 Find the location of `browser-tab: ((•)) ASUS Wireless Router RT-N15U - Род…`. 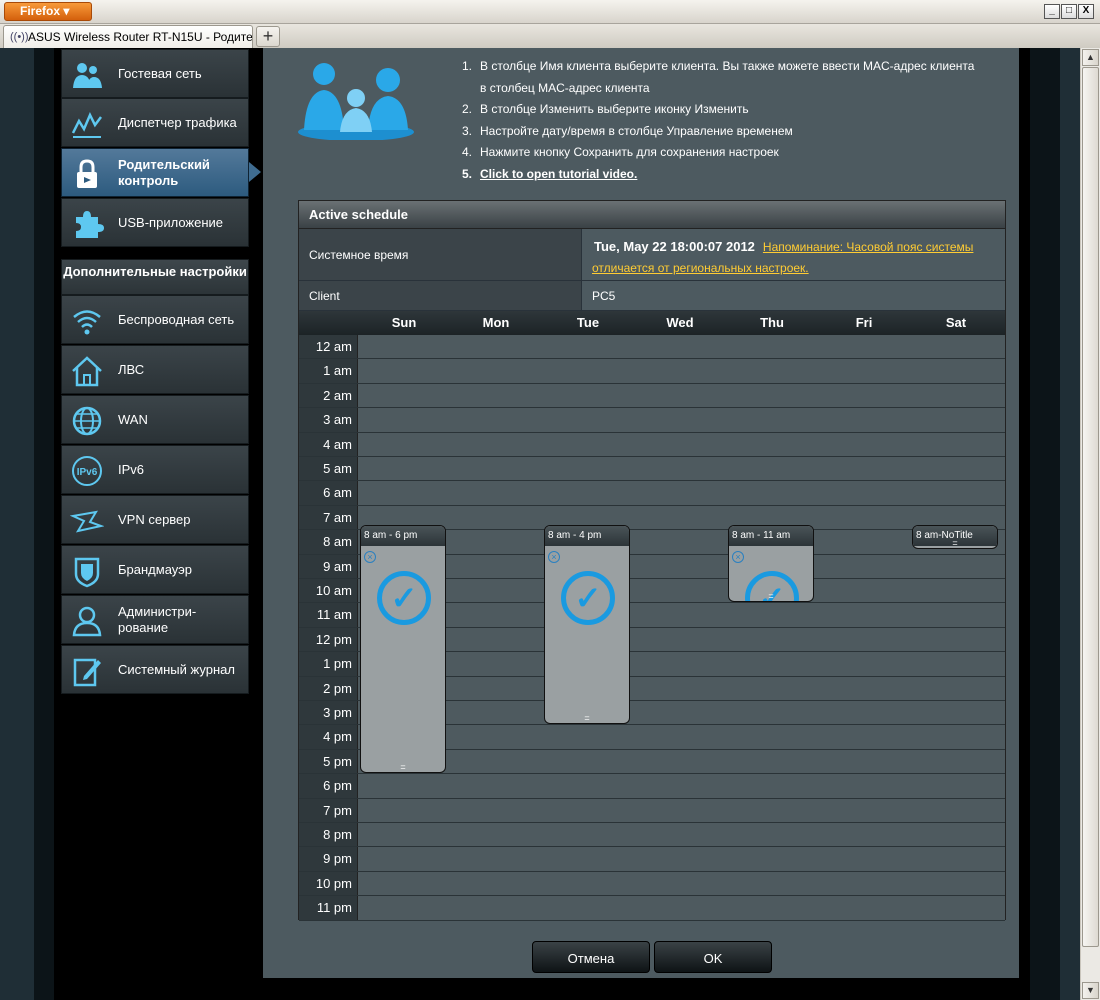

browser-tab: ((•)) ASUS Wireless Router RT-N15U - Род… is located at coordinates (128, 36).